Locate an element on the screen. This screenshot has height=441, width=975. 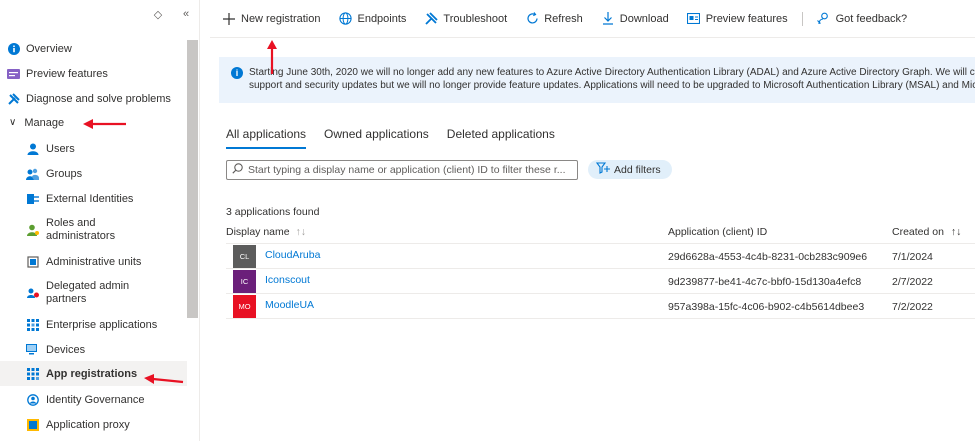
tab-owned-applications: Owned applications is located at coordinates (376, 138).